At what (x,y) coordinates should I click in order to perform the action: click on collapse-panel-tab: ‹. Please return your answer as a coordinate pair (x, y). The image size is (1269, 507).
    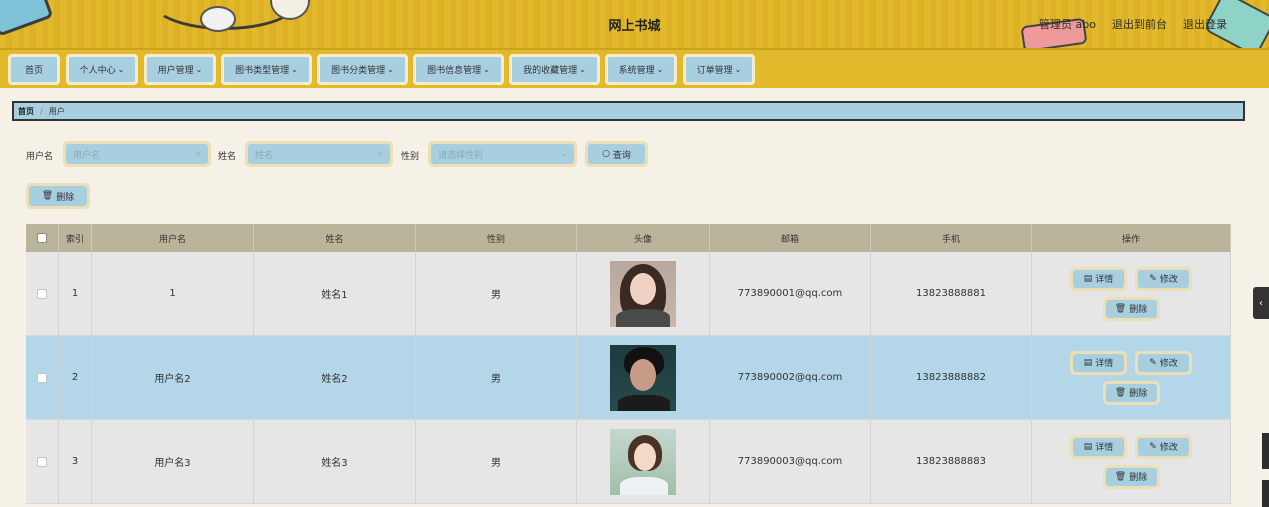
    Looking at the image, I should click on (1261, 303).